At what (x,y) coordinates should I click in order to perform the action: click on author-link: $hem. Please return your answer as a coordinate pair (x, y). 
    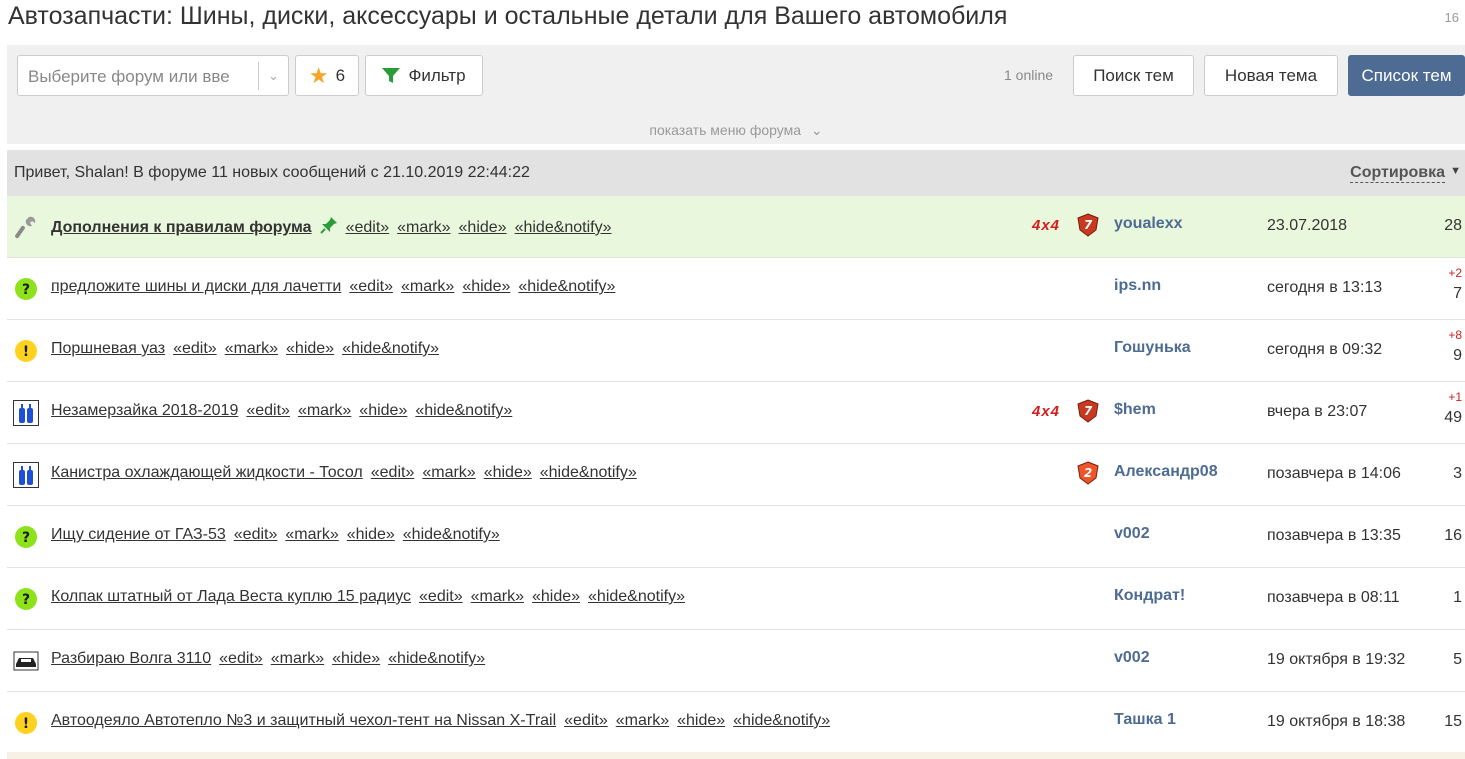
    Looking at the image, I should click on (1135, 410).